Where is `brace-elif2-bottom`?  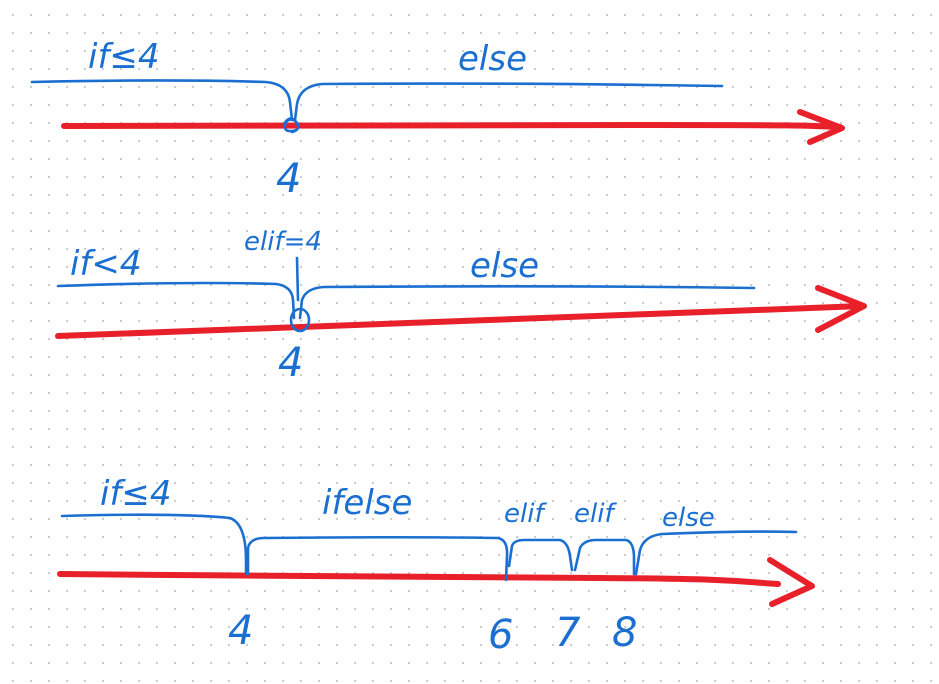
brace-elif2-bottom is located at coordinates (604, 557).